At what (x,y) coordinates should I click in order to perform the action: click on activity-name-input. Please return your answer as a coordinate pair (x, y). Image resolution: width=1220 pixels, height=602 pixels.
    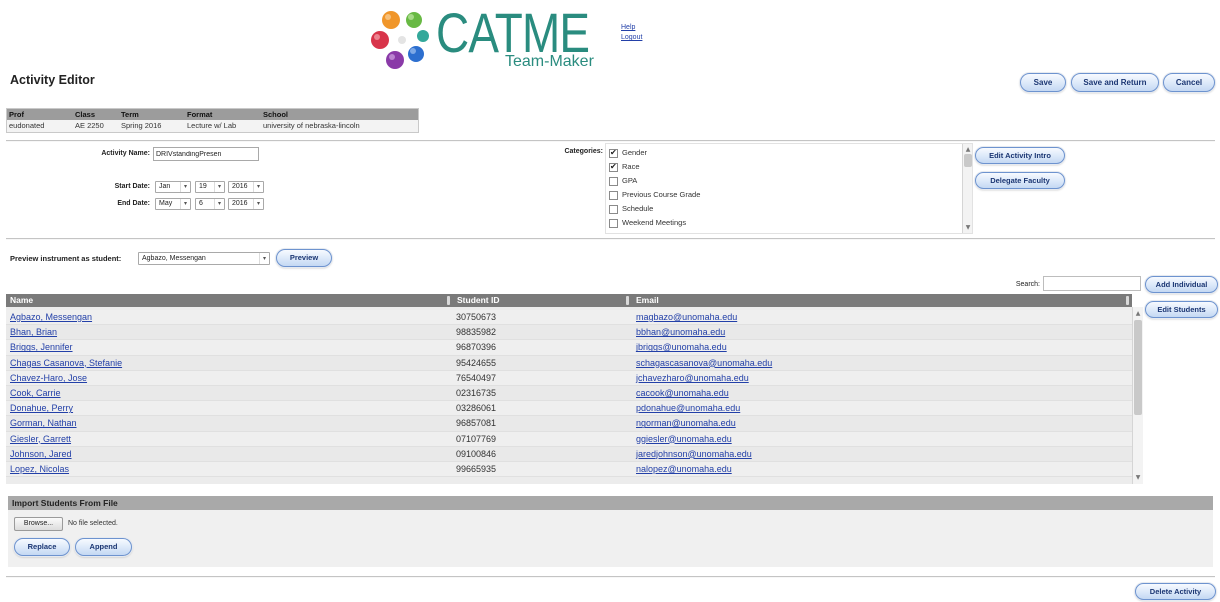
    Looking at the image, I should click on (206, 154).